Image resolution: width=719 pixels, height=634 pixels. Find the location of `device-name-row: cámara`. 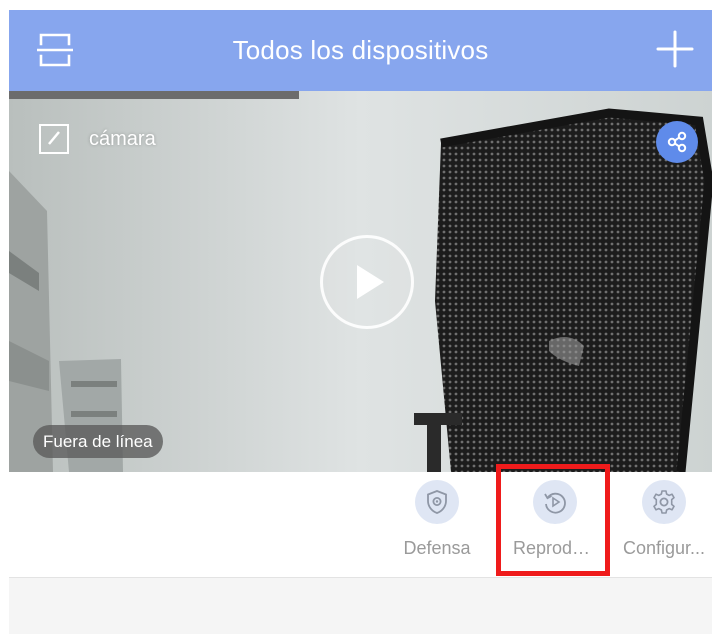

device-name-row: cámara is located at coordinates (97, 139).